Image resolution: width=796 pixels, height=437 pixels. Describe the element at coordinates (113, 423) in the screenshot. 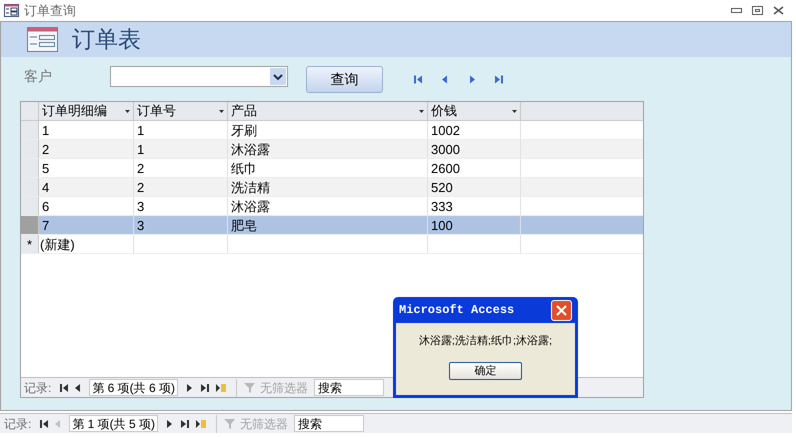

I see `record-position-field: 第 1 项(共 5 项)` at that location.